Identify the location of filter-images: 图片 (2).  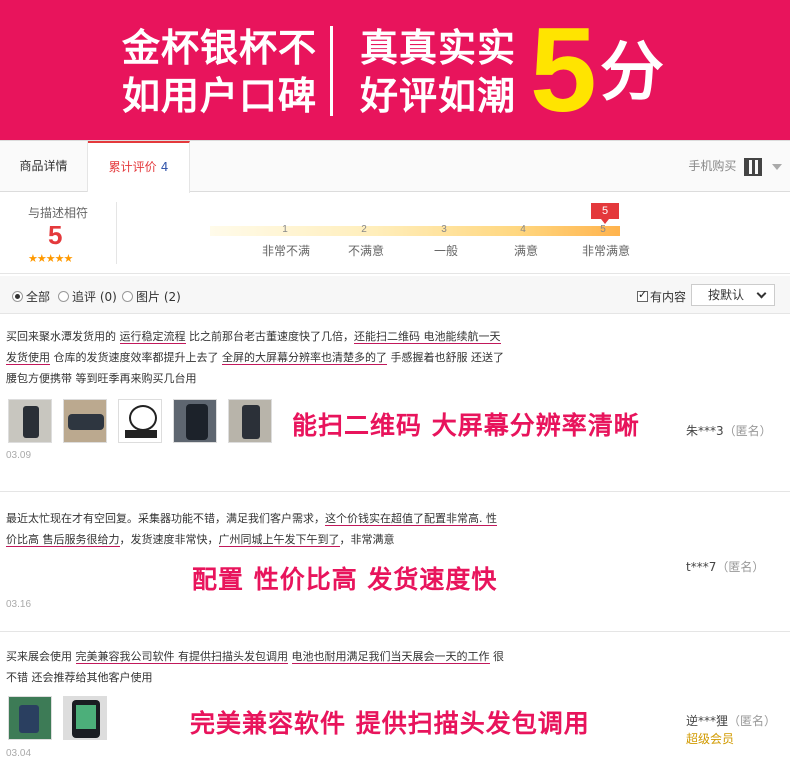
(151, 296).